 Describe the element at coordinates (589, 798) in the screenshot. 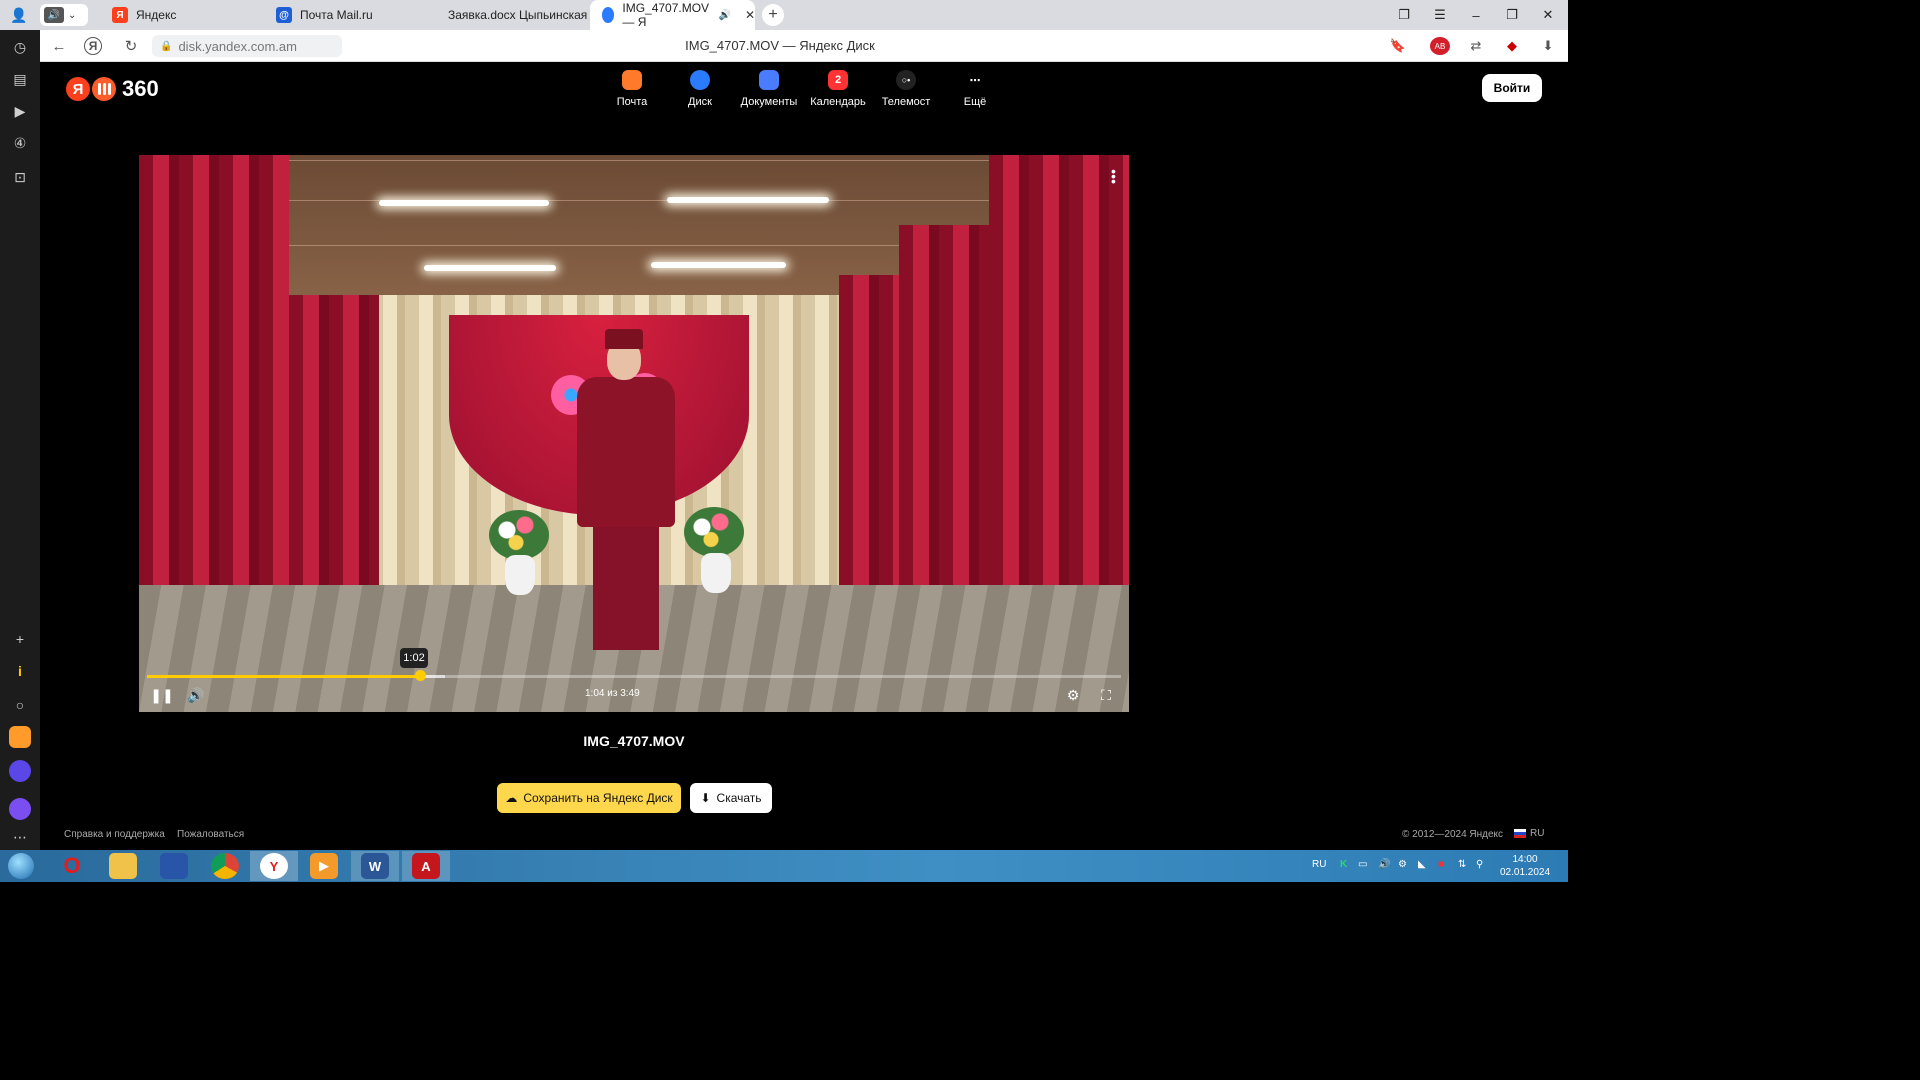

I see `save-to-disk-button: ☁ Сохранить на Яндекс Диск` at that location.